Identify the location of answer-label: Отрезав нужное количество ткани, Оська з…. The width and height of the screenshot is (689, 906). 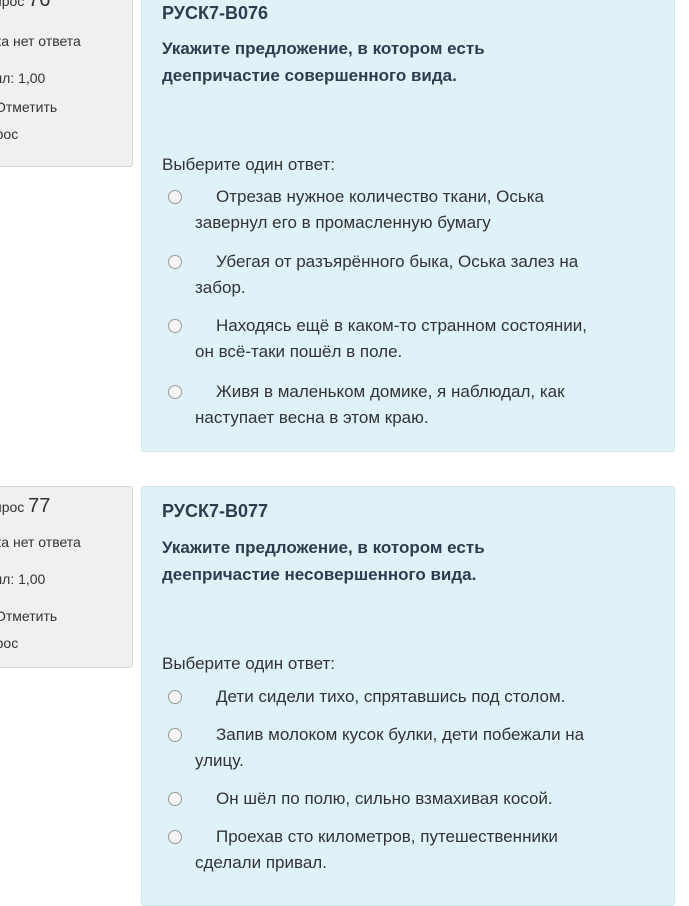
(369, 209).